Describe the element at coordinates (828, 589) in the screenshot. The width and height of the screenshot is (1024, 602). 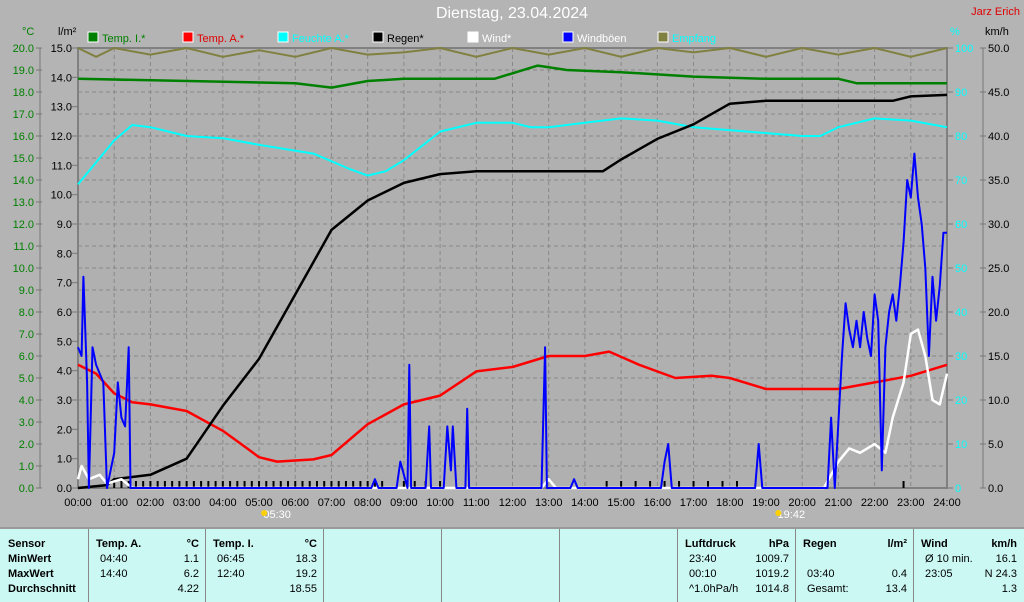
I see `stat-time: Gesamt:` at that location.